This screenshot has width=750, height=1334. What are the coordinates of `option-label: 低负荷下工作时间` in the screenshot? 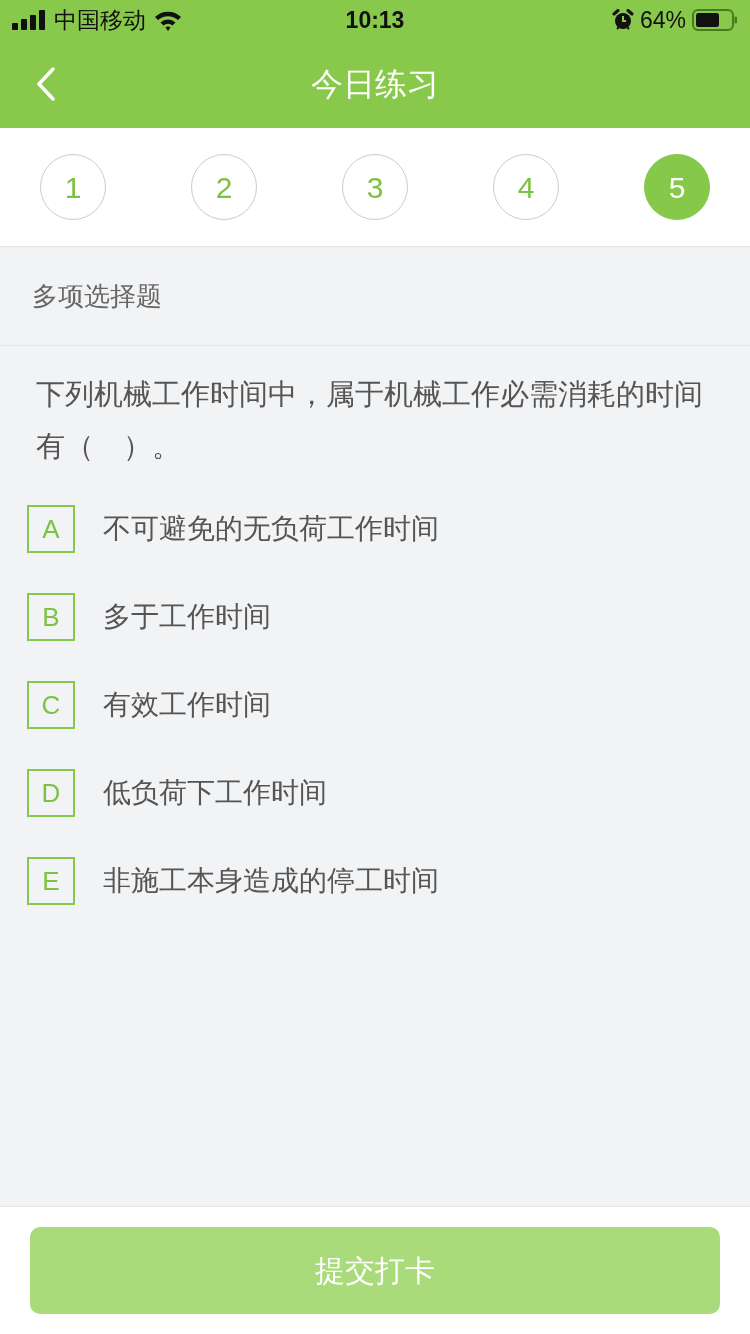 It's located at (215, 793).